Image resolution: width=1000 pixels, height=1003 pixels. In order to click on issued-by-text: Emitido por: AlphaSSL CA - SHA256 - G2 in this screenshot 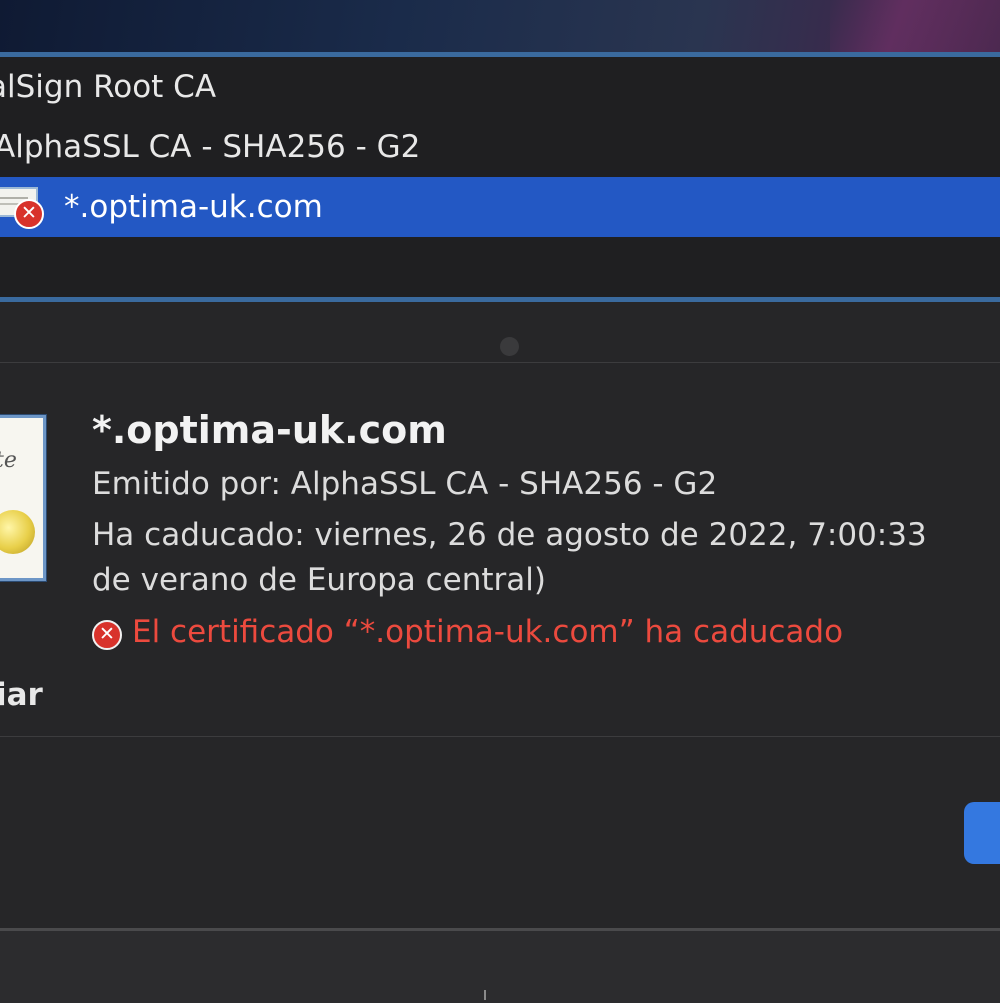, I will do `click(405, 484)`.